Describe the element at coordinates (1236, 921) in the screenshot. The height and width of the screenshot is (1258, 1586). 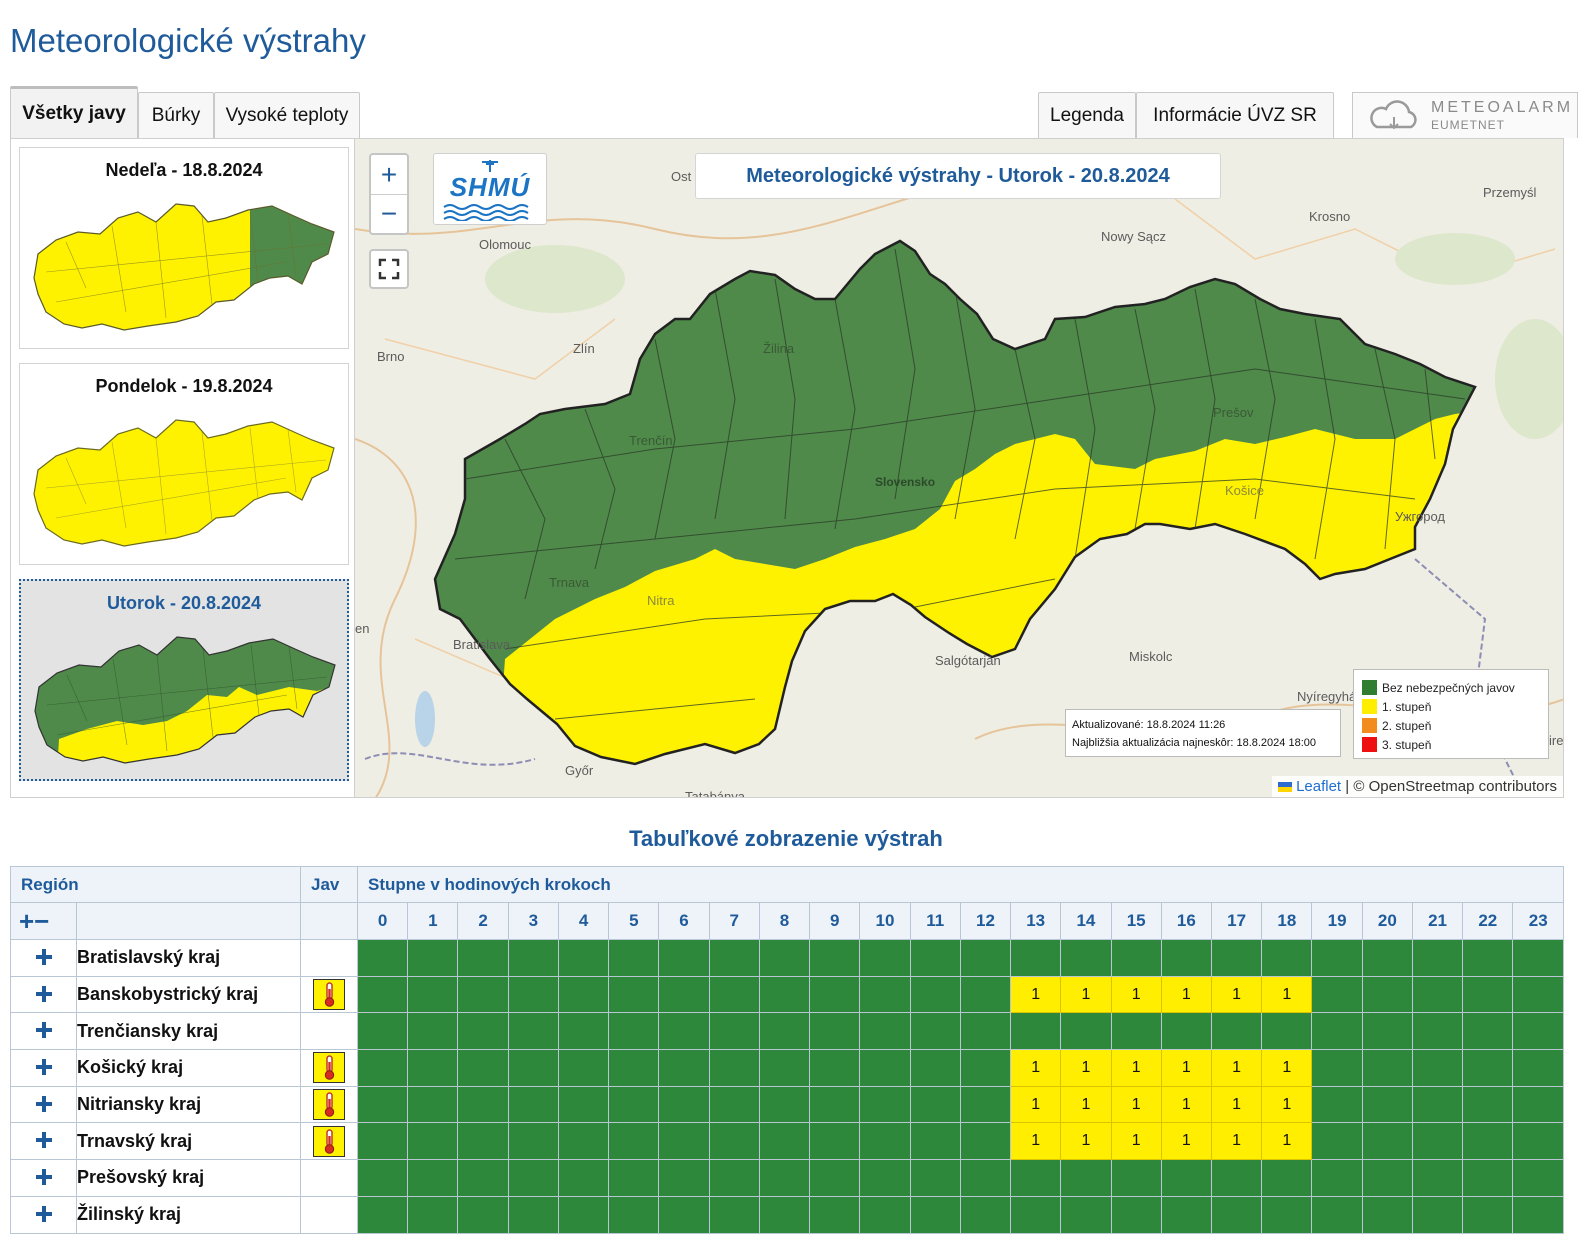
I see `hour-header: 17` at that location.